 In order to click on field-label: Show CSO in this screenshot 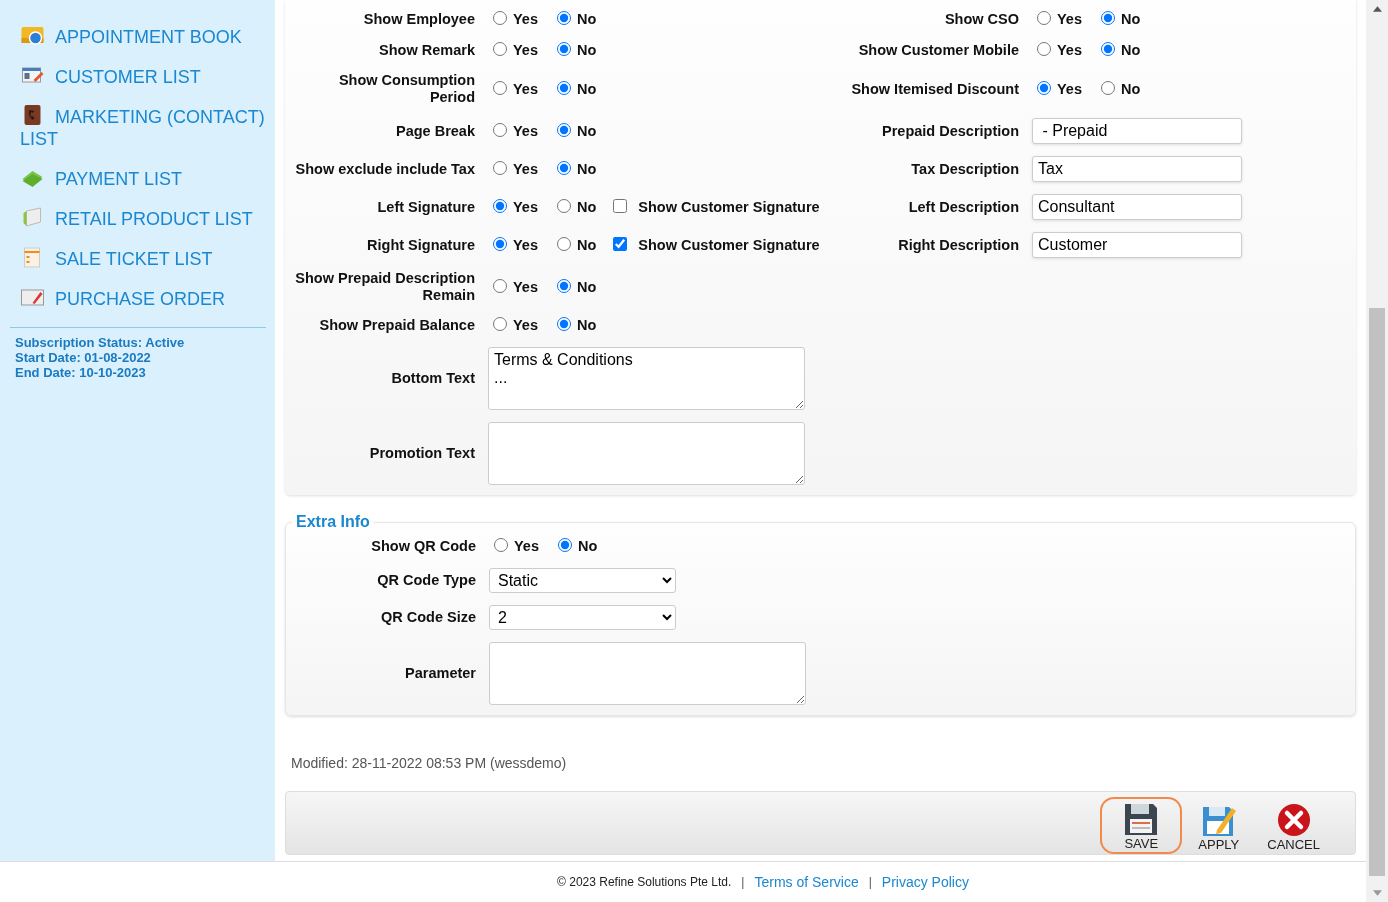, I will do `click(981, 19)`.